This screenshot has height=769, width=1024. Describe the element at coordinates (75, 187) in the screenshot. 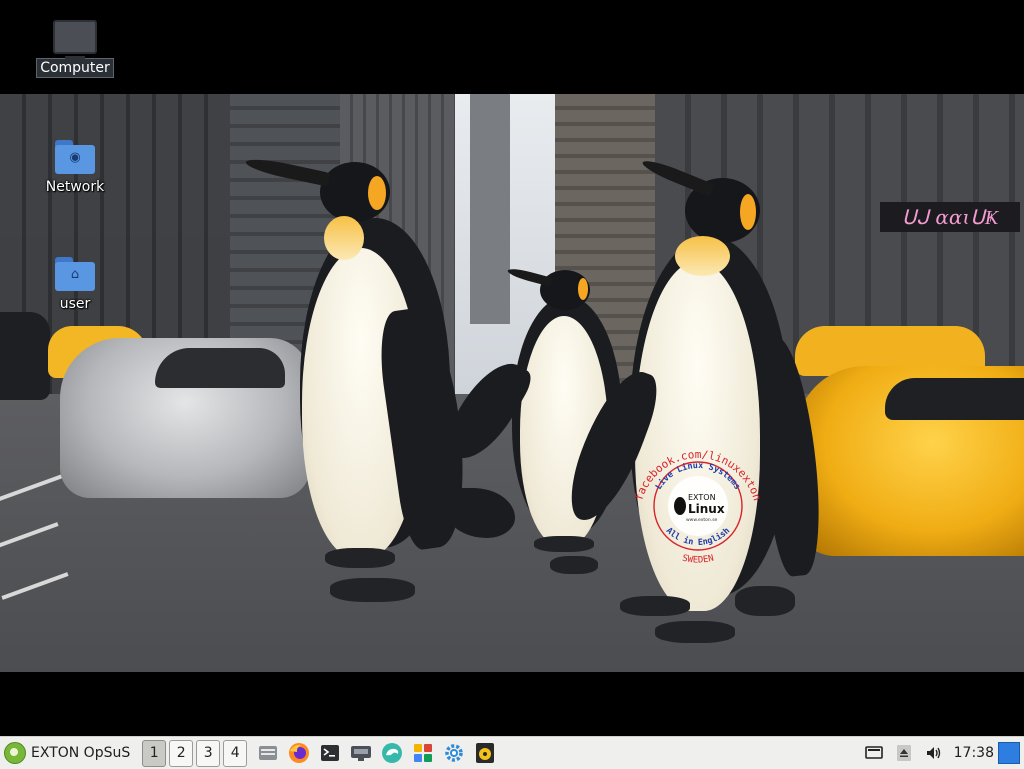

I see `desktop-icon-label: Network` at that location.